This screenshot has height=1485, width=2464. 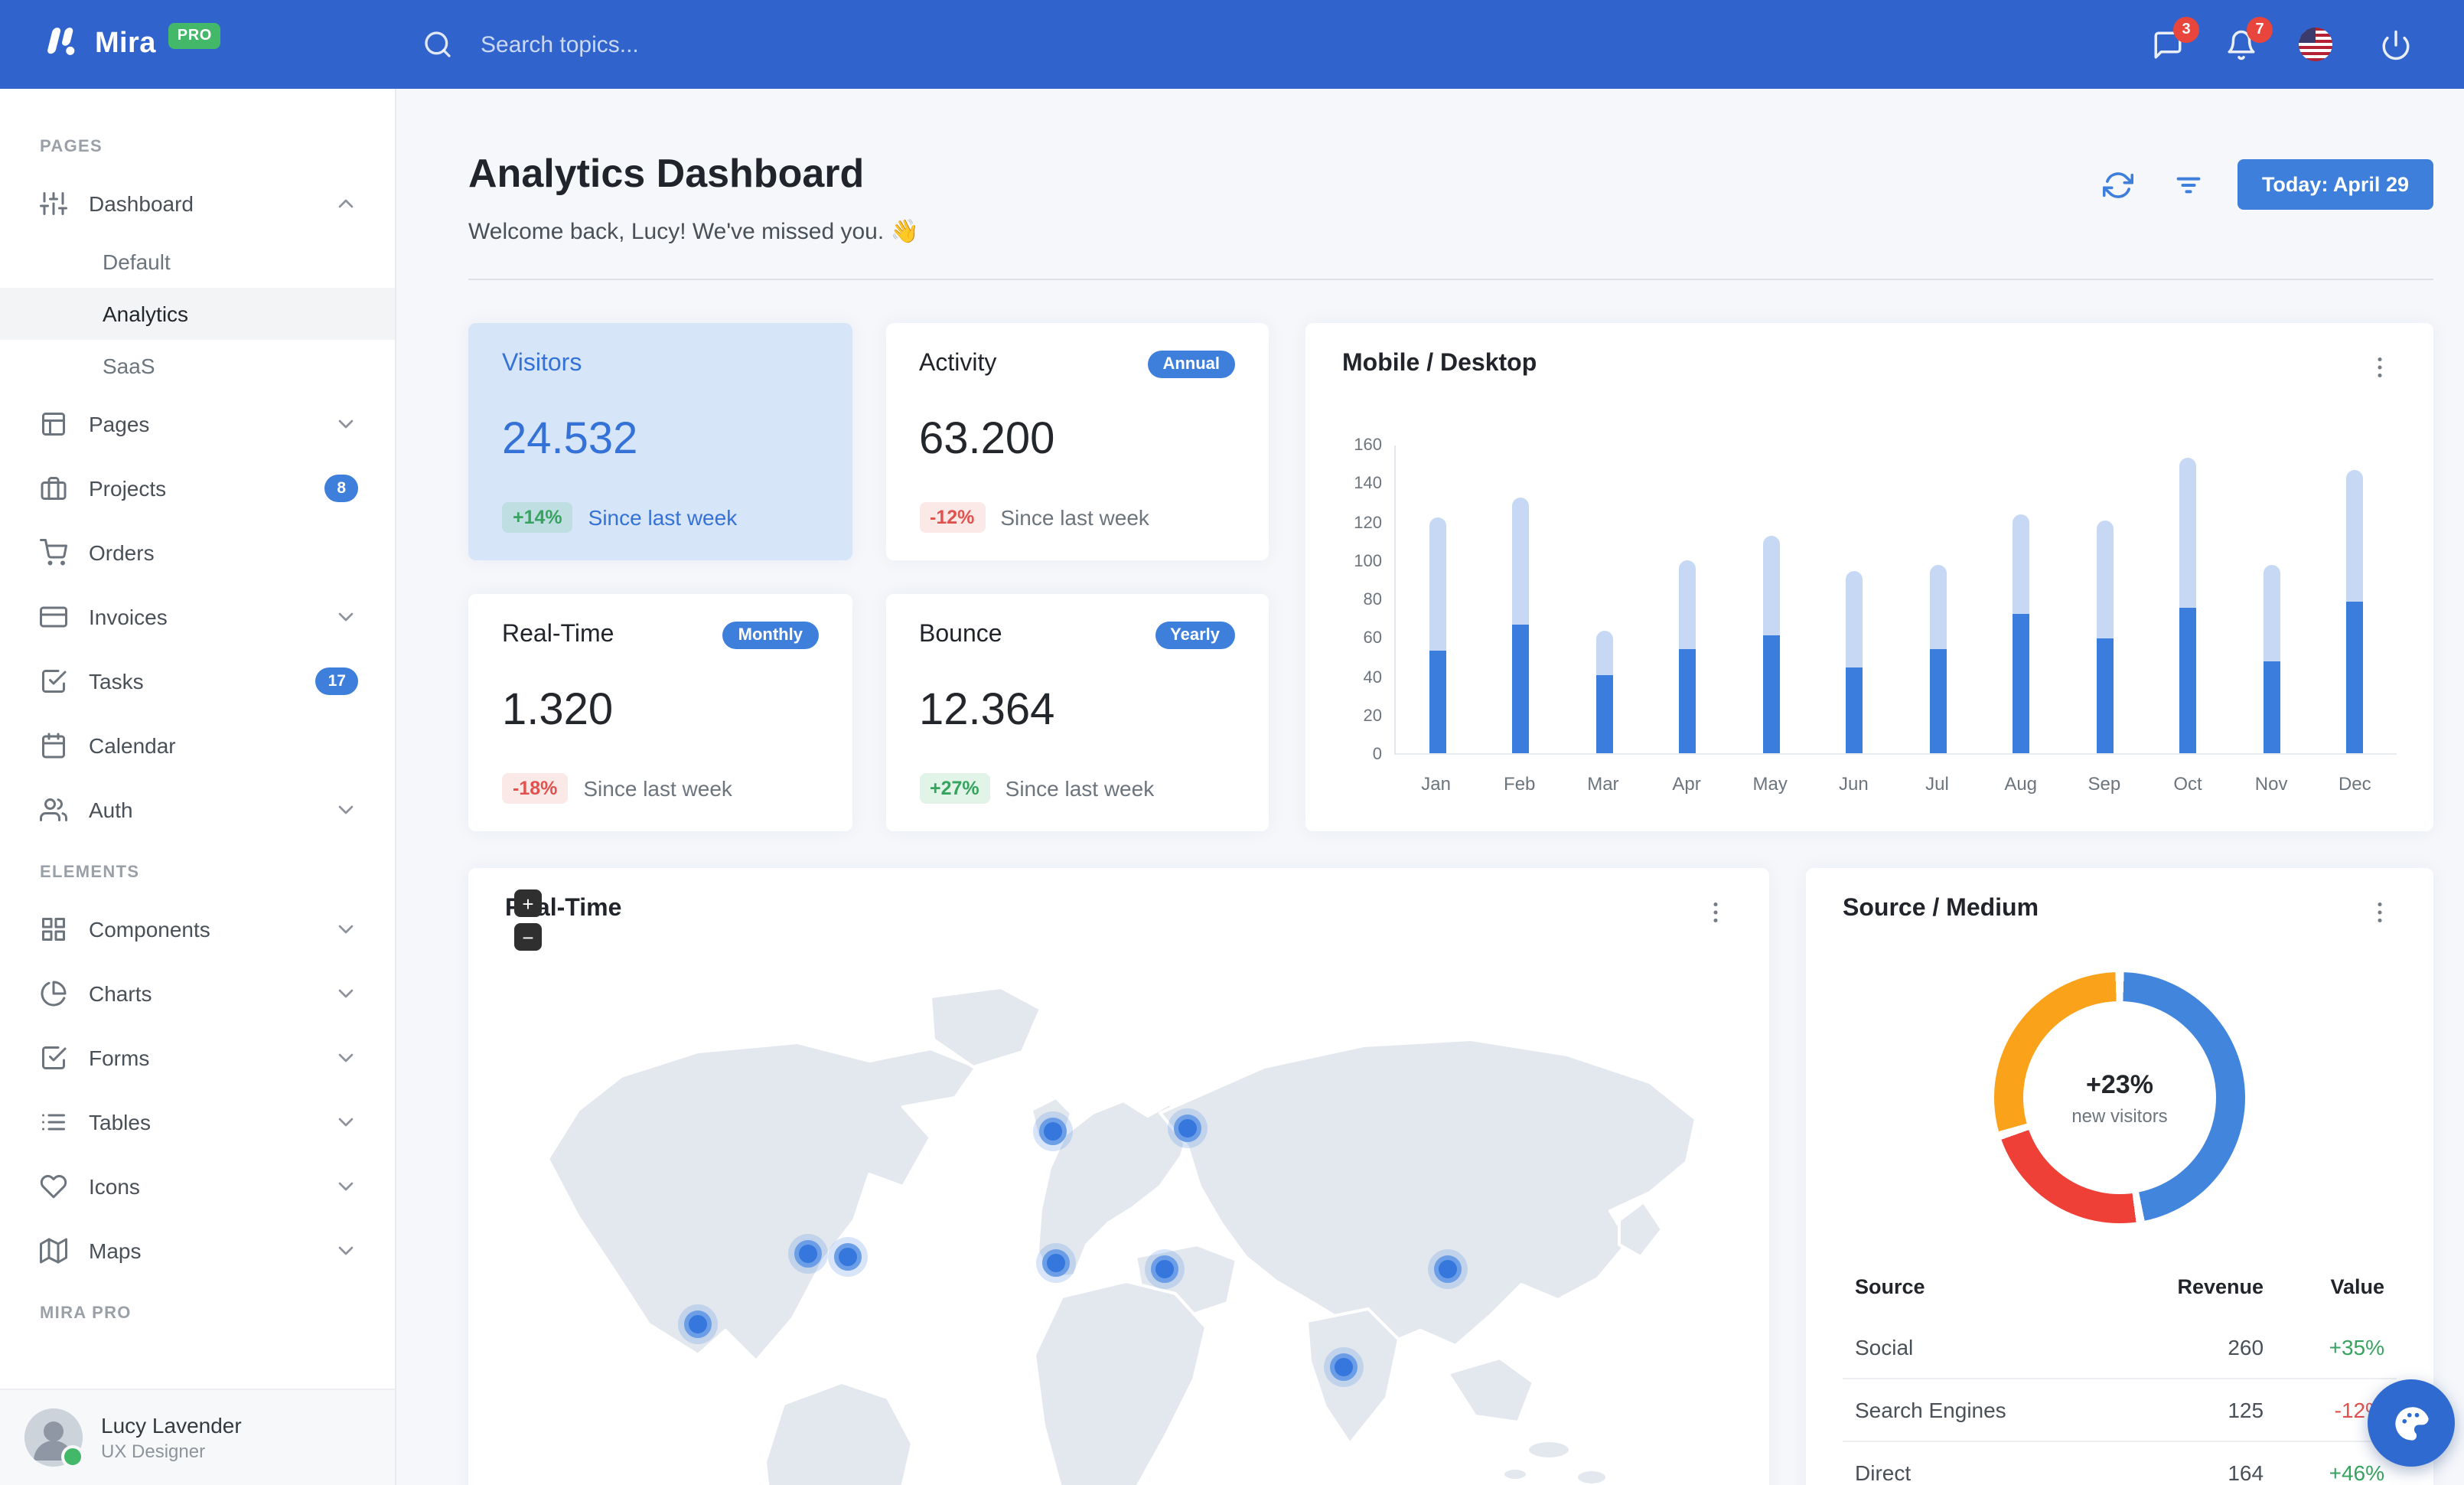 What do you see at coordinates (2188, 606) in the screenshot?
I see `bar-oct` at bounding box center [2188, 606].